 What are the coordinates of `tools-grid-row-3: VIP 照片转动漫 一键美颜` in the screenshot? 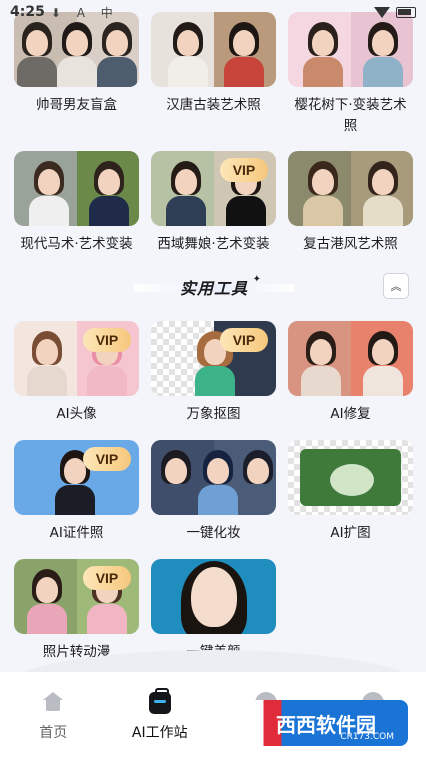 It's located at (214, 611).